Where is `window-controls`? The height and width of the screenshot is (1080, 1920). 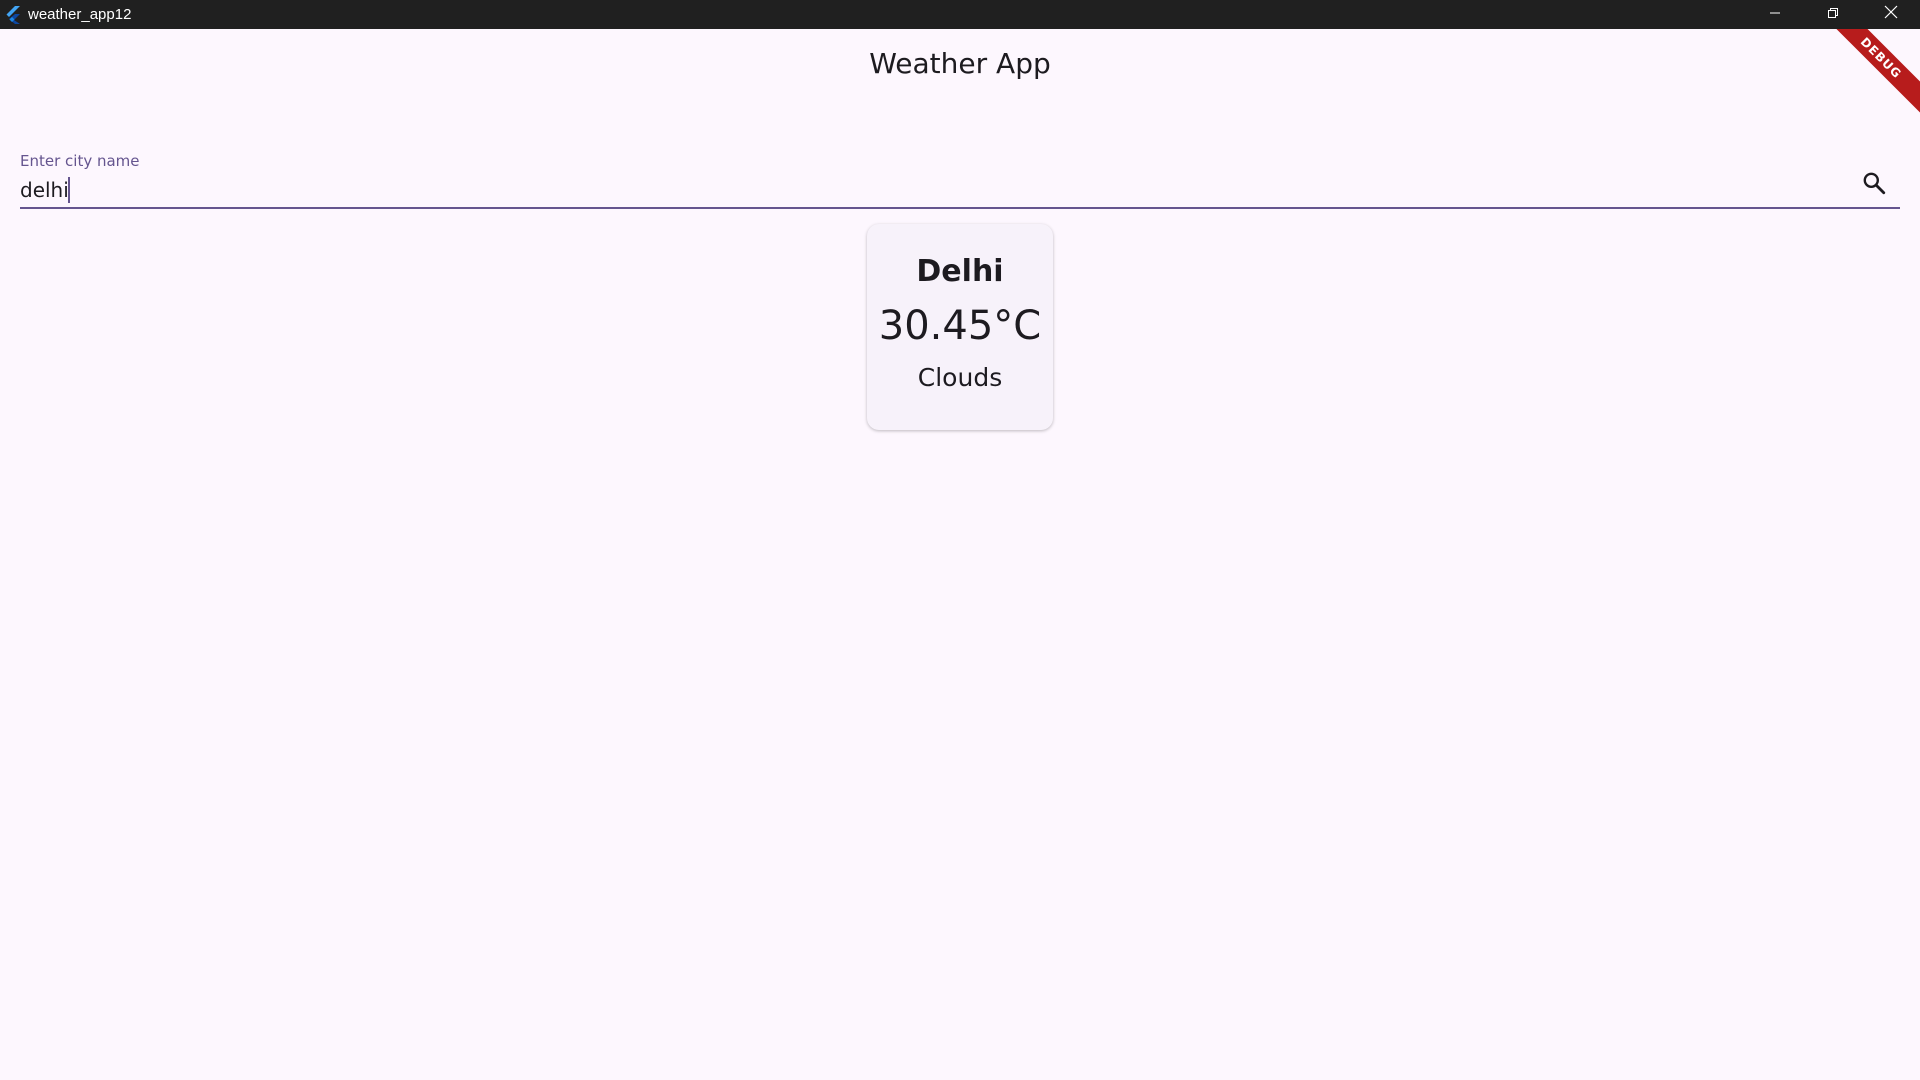 window-controls is located at coordinates (1833, 14).